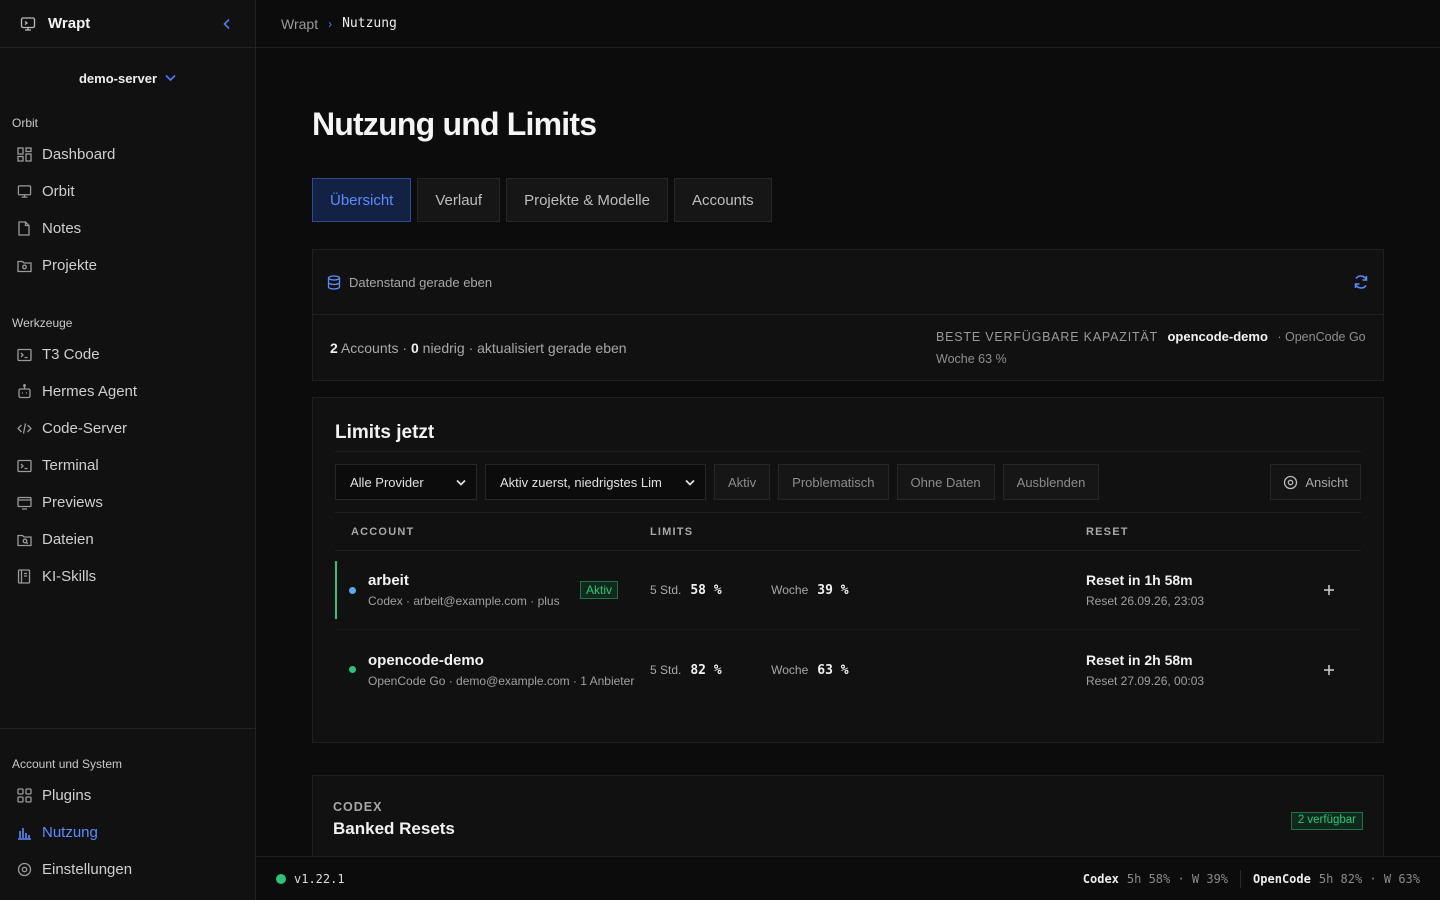 The height and width of the screenshot is (900, 1440). Describe the element at coordinates (24, 833) in the screenshot. I see `bar-chart-icon` at that location.